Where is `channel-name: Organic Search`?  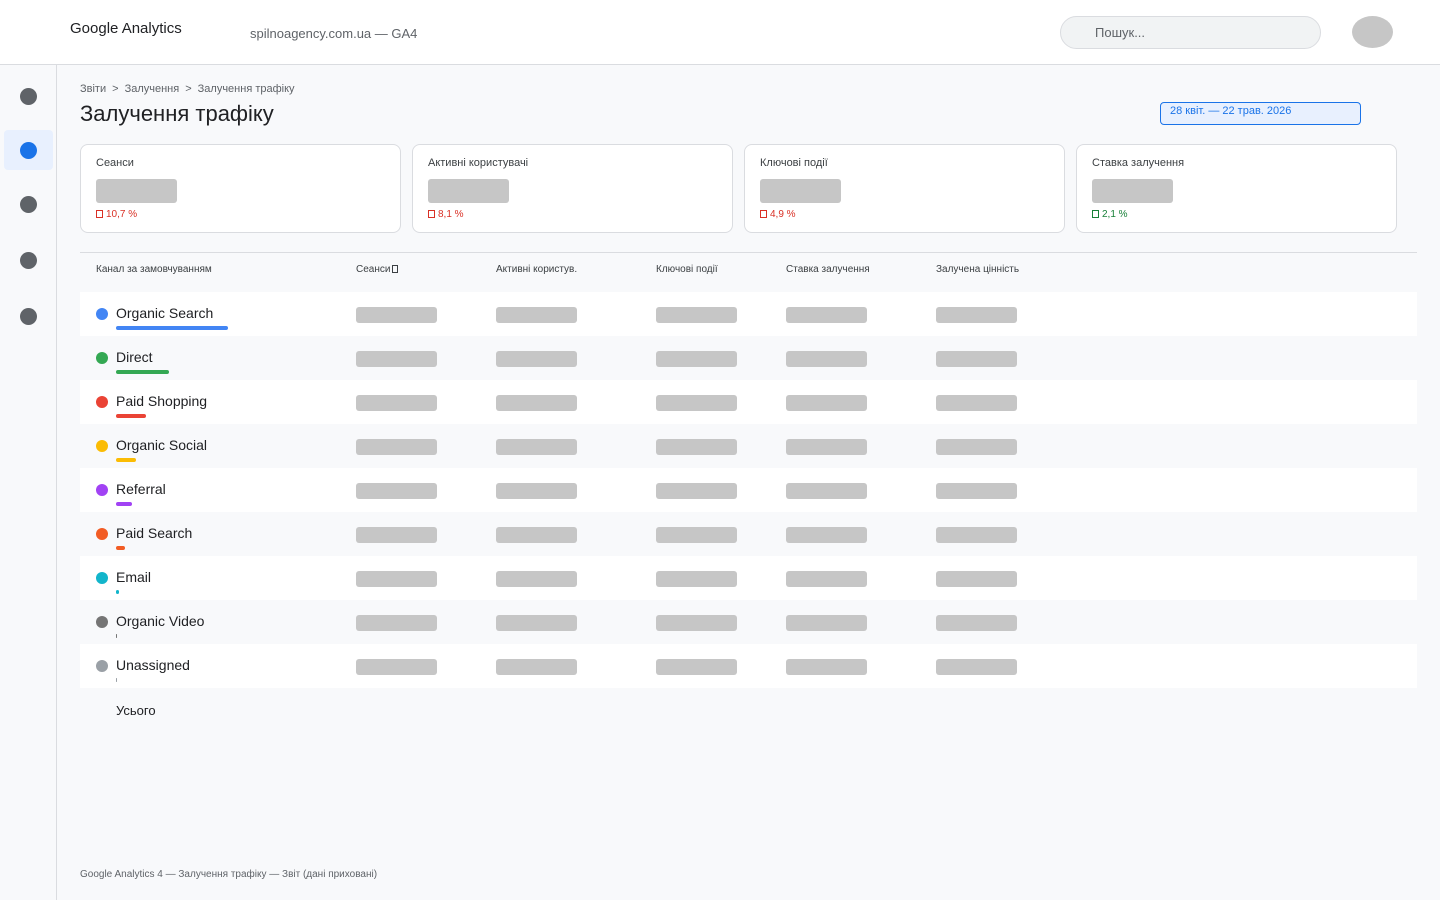
channel-name: Organic Search is located at coordinates (164, 313).